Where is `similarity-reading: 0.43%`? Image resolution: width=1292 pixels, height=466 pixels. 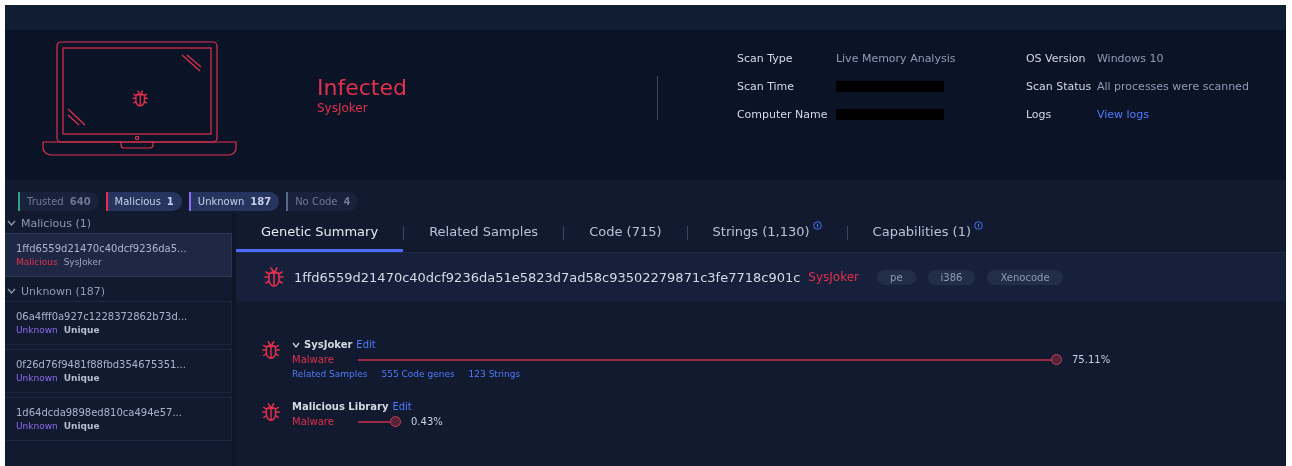
similarity-reading: 0.43% is located at coordinates (427, 421).